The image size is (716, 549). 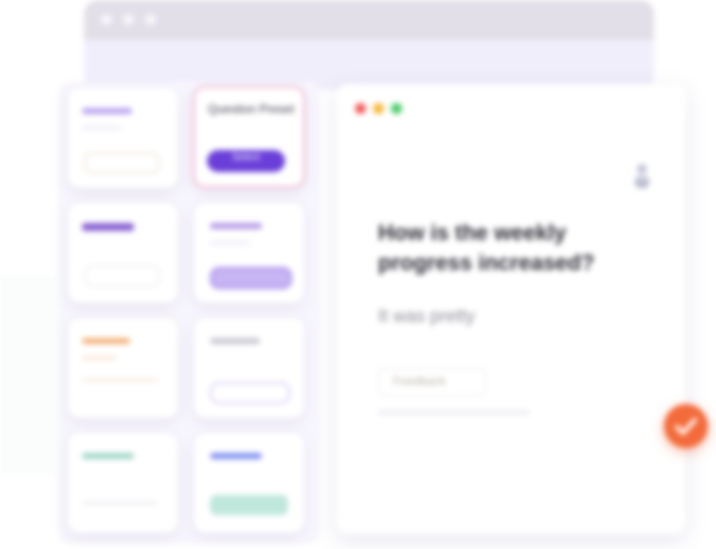 I want to click on window-close-dot, so click(x=106, y=19).